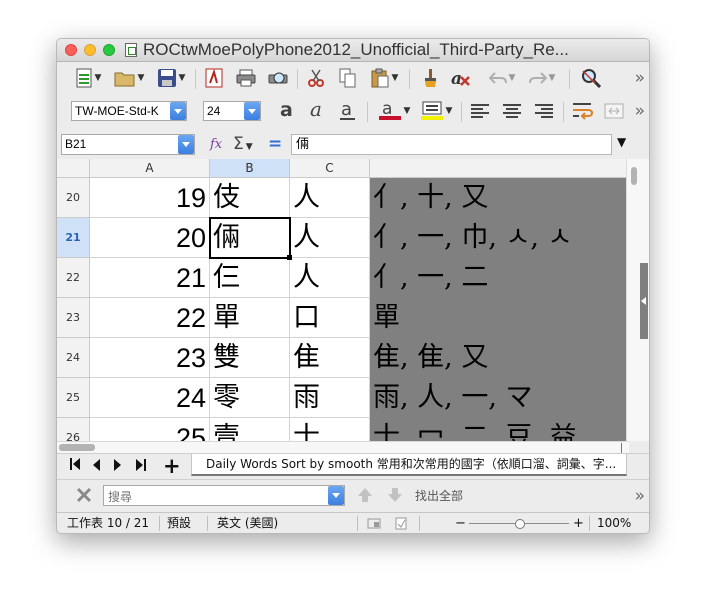  I want to click on table-cell-c: 隹, so click(330, 358).